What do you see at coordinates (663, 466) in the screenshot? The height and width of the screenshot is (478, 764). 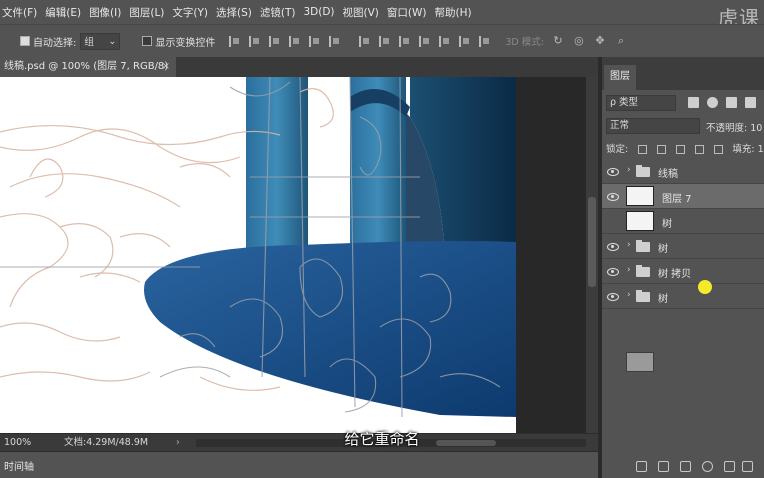 I see `layer-style-icon` at bounding box center [663, 466].